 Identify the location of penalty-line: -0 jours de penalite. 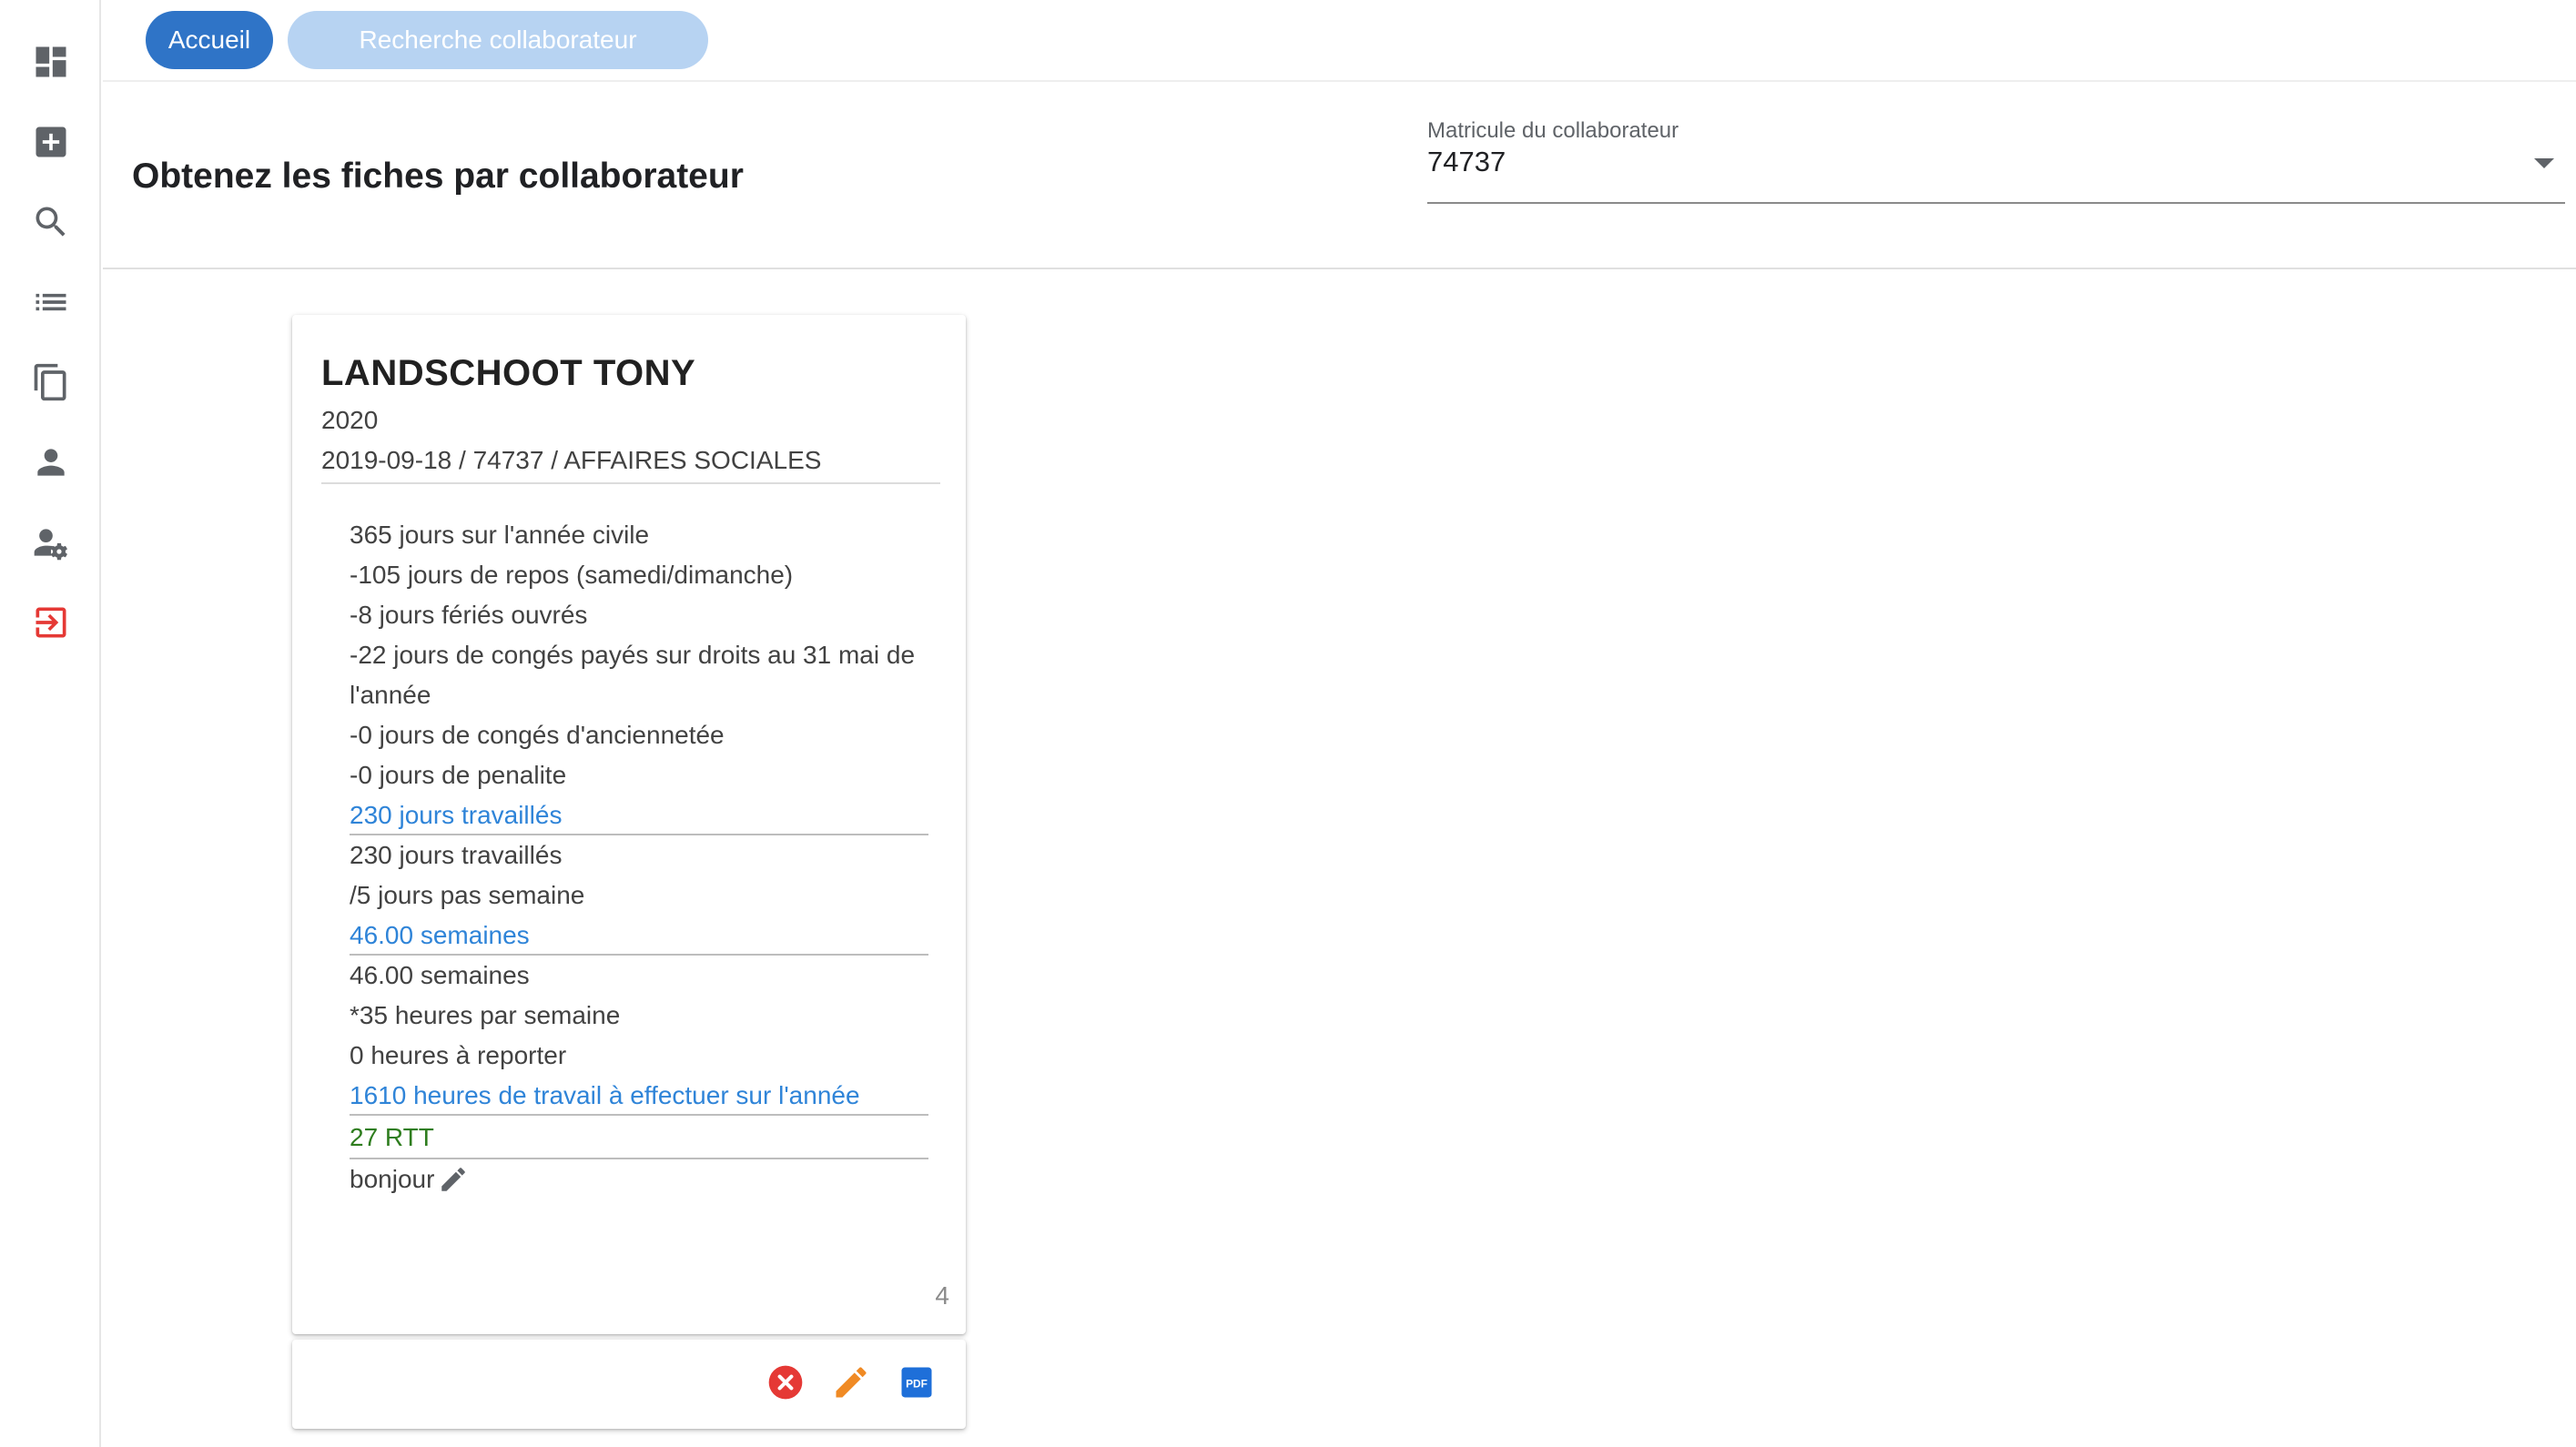
(458, 775).